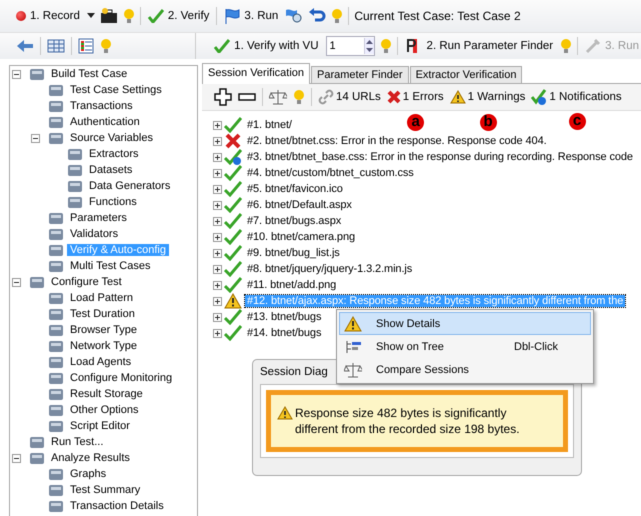 The image size is (641, 516). I want to click on tree-item: Analyze Results, so click(90, 458).